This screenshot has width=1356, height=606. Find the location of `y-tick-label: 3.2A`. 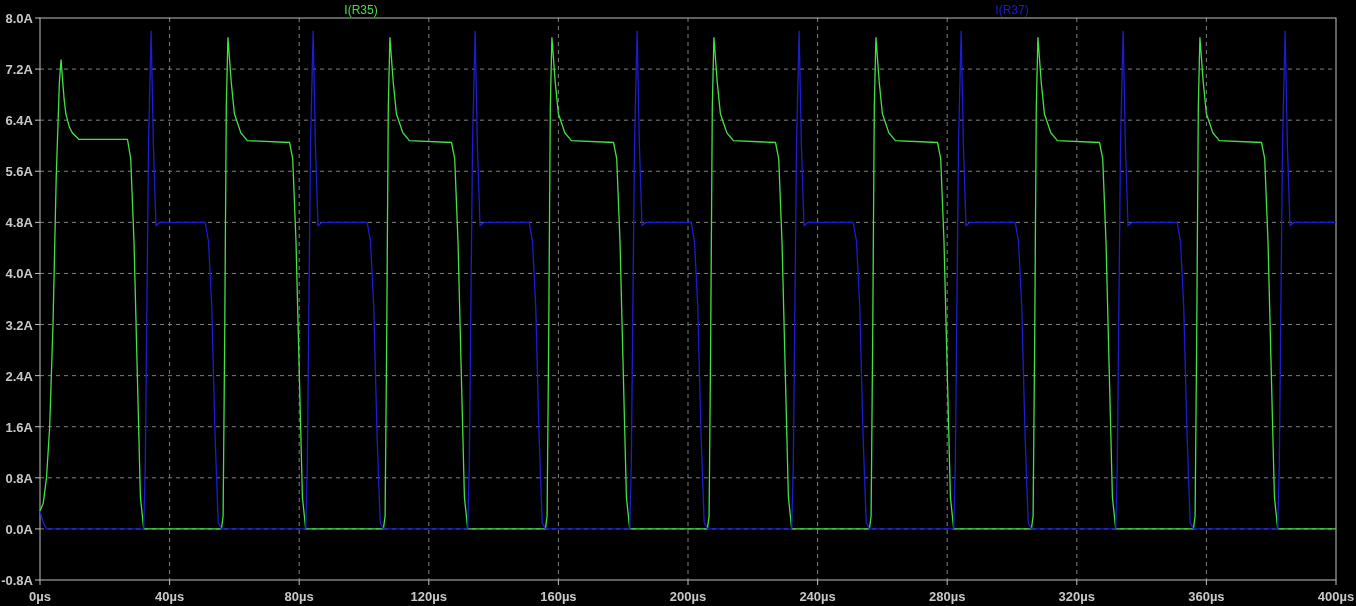

y-tick-label: 3.2A is located at coordinates (19, 325).